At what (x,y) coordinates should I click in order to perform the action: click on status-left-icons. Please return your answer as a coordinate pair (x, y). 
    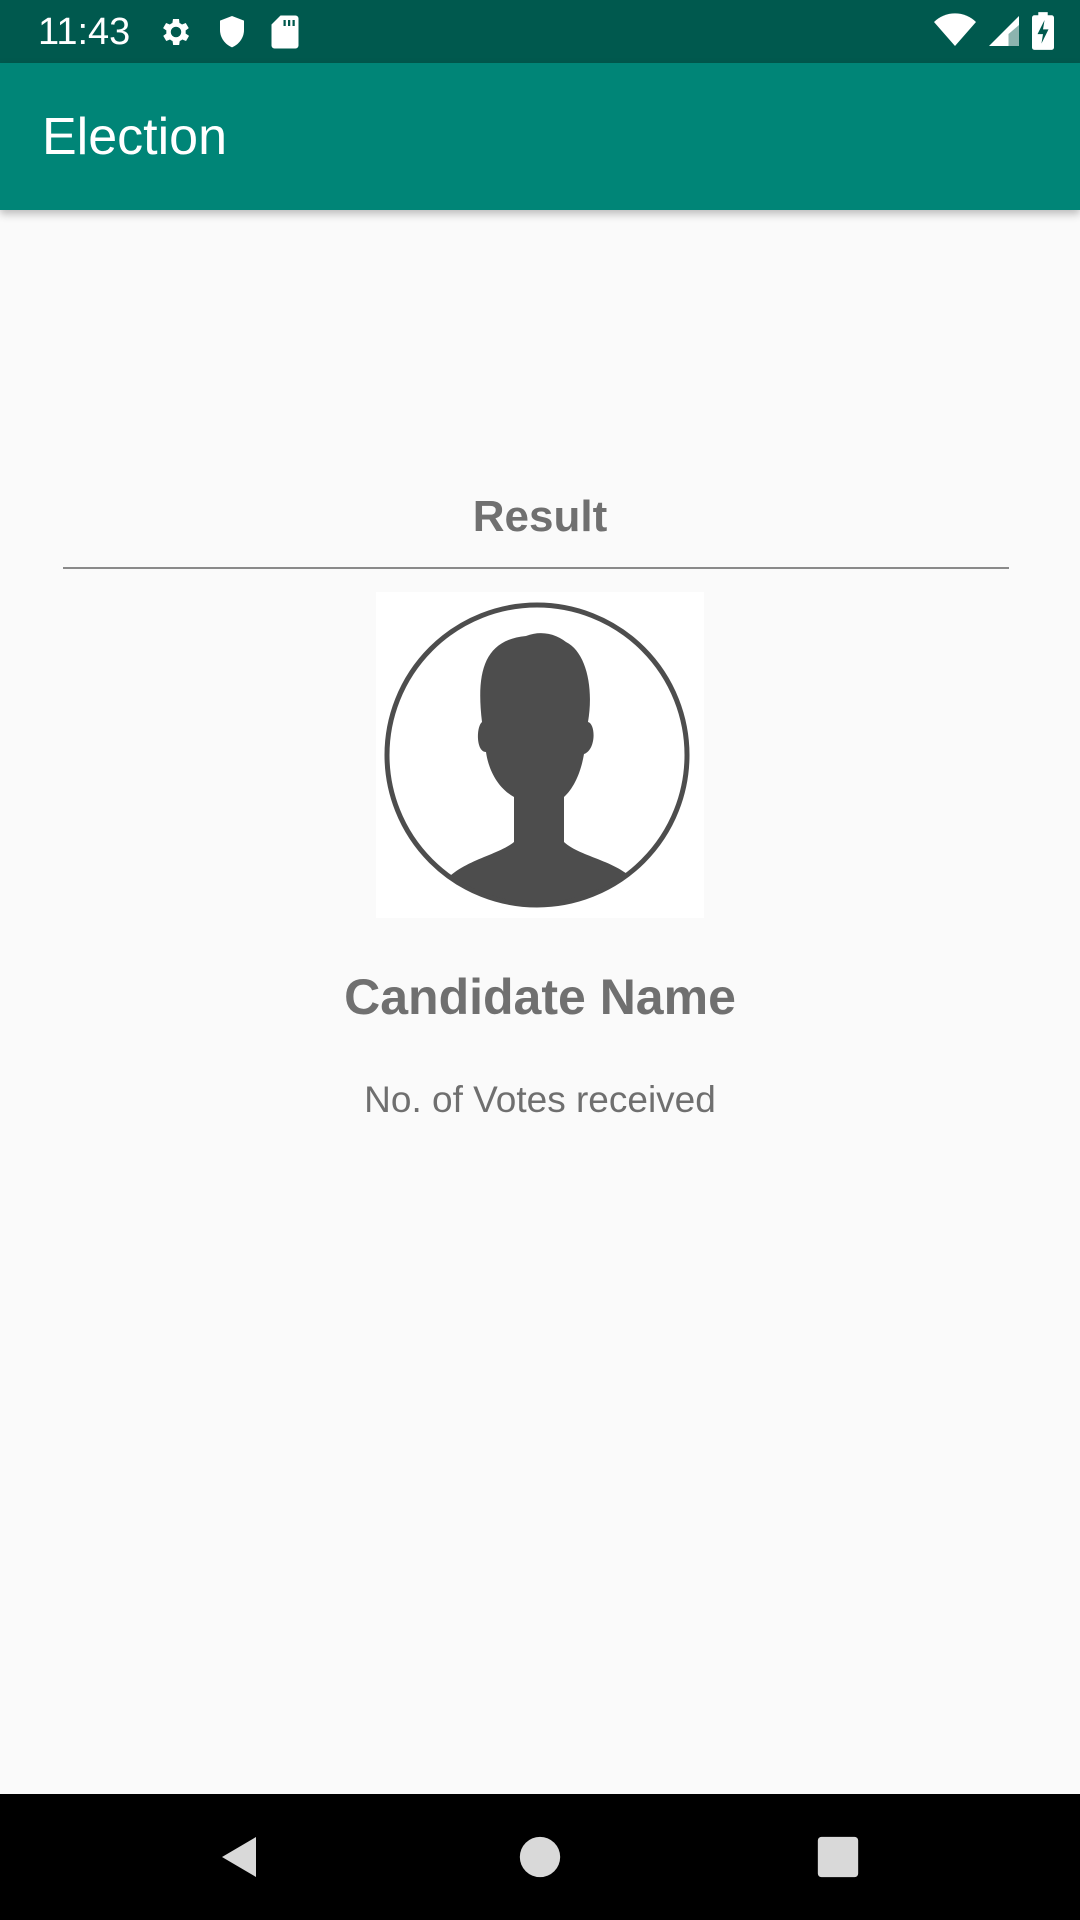
    Looking at the image, I should click on (229, 32).